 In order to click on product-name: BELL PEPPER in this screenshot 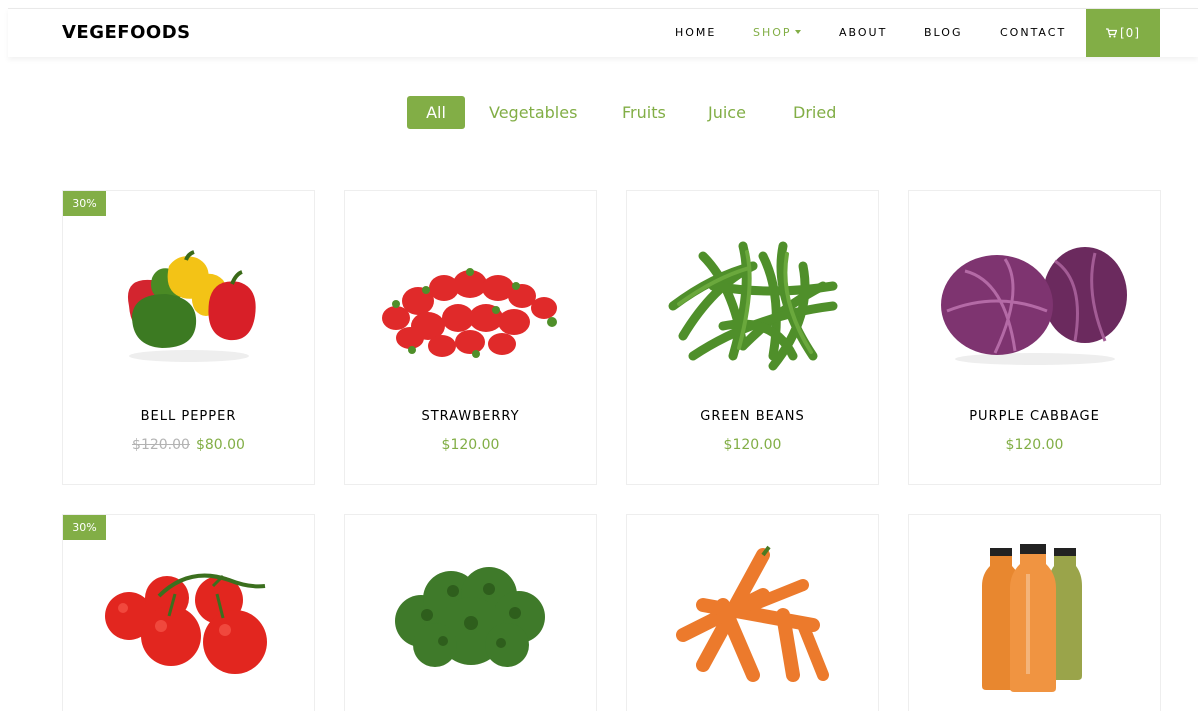, I will do `click(188, 416)`.